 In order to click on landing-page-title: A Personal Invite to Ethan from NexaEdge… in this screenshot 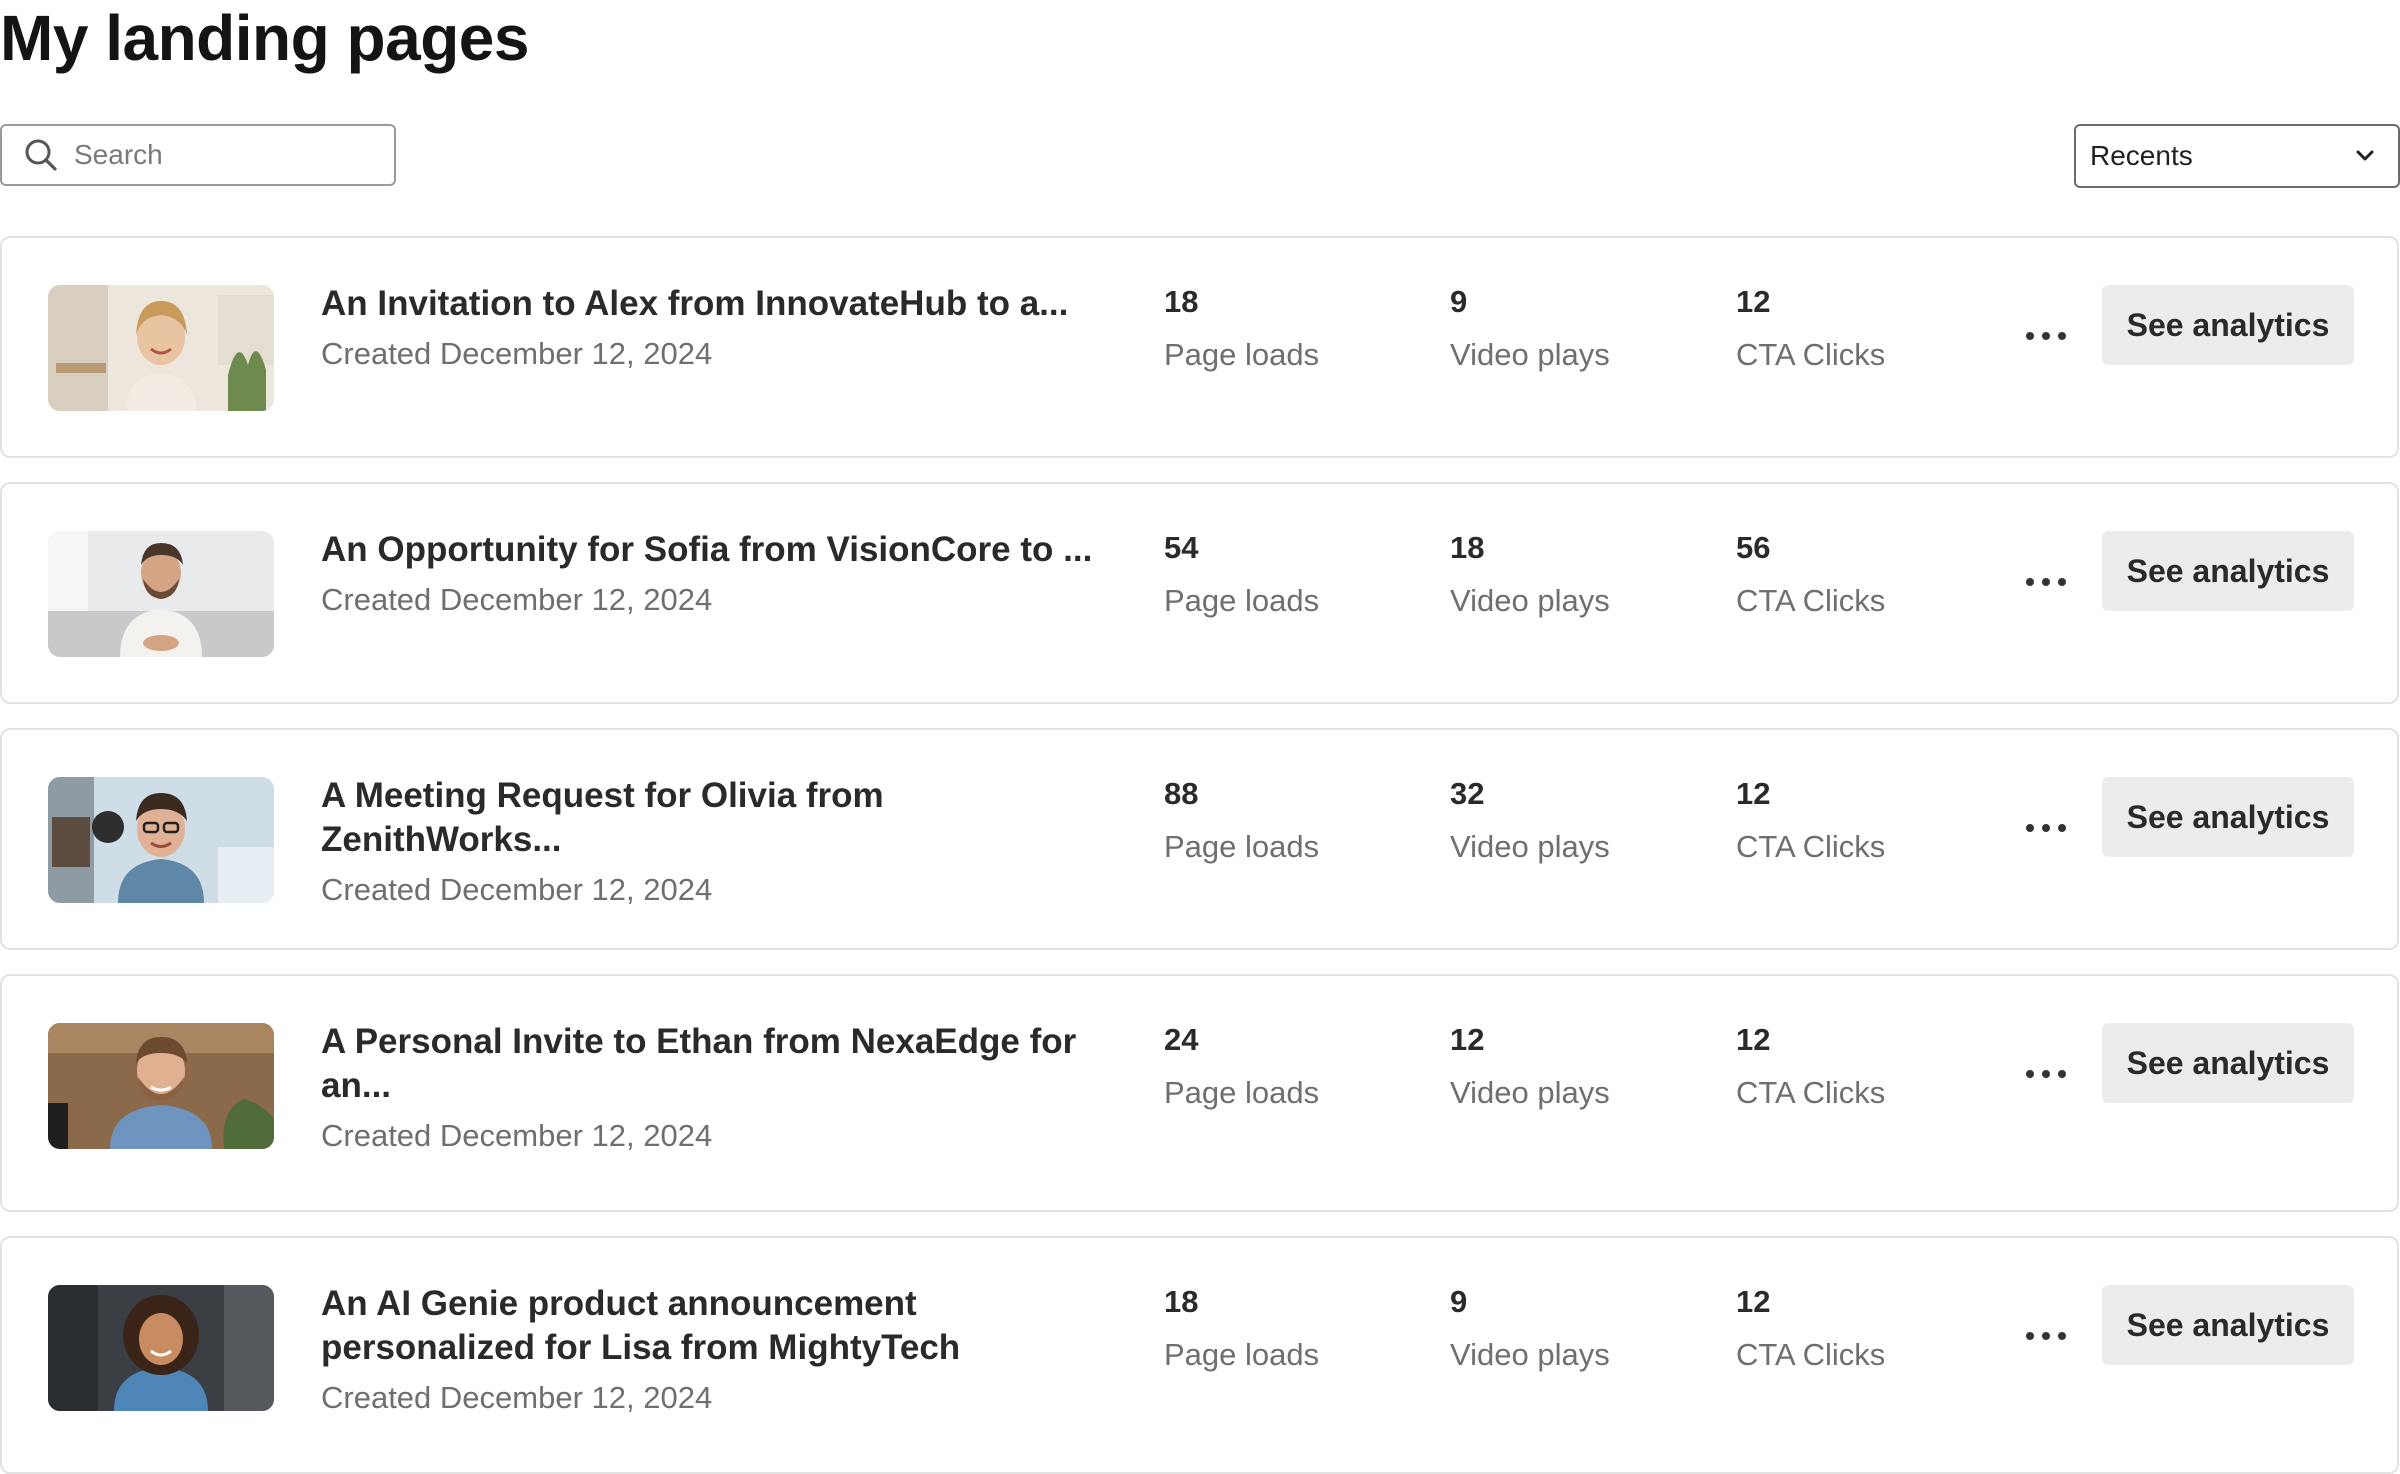, I will do `click(701, 1064)`.